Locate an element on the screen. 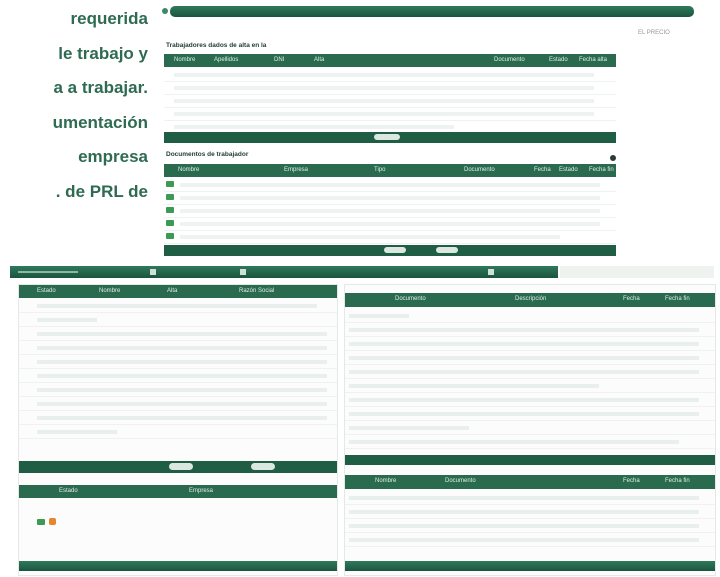 The width and height of the screenshot is (720, 577). left-pagination-bar is located at coordinates (178, 467).